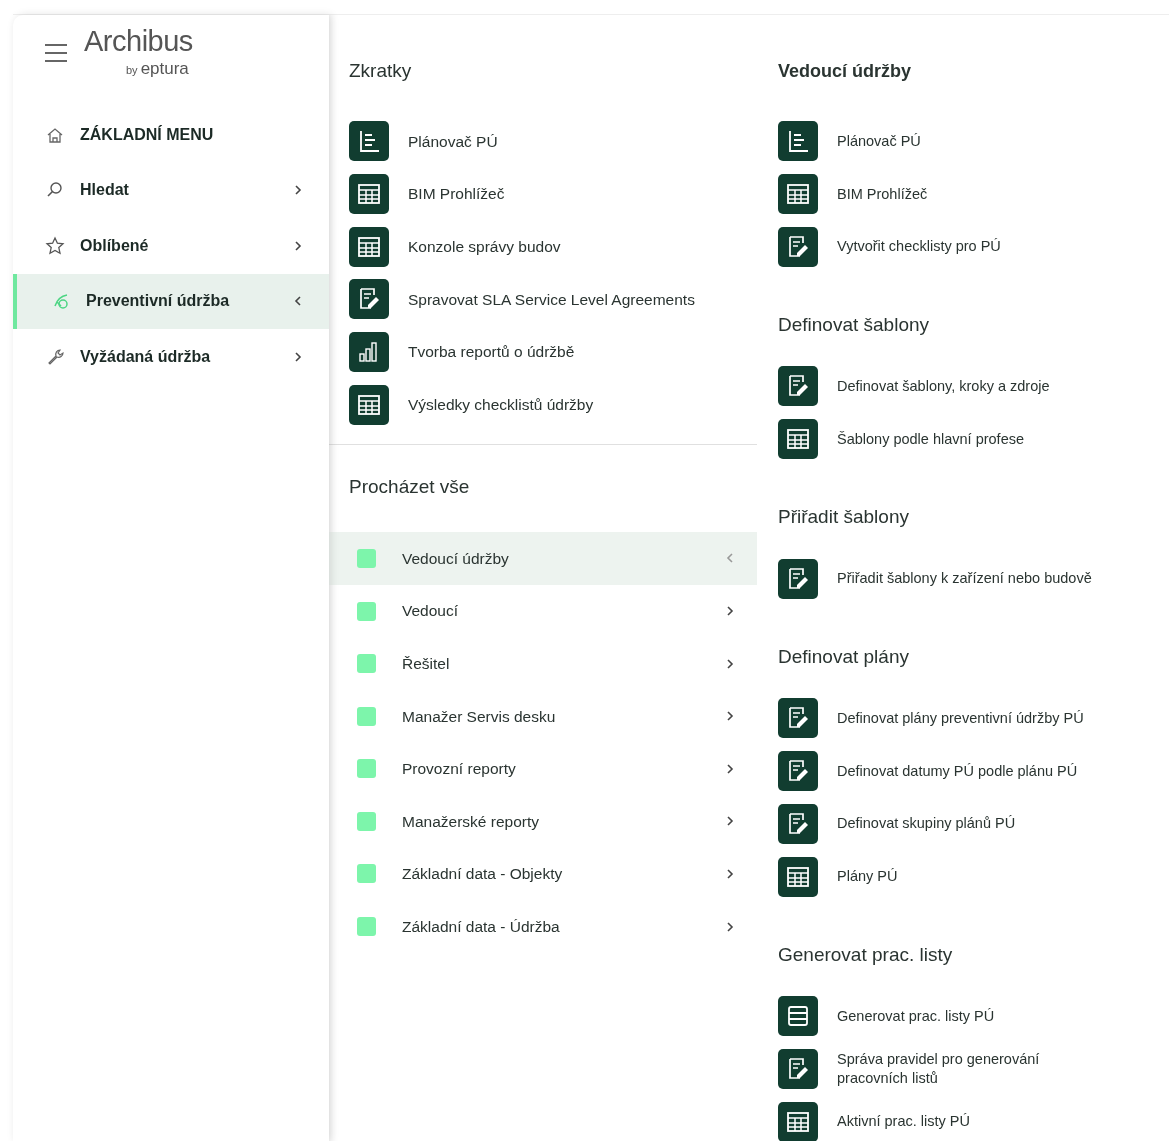 The width and height of the screenshot is (1169, 1141). Describe the element at coordinates (501, 405) in the screenshot. I see `shortcut-link: Výsledky checklistů údržby` at that location.